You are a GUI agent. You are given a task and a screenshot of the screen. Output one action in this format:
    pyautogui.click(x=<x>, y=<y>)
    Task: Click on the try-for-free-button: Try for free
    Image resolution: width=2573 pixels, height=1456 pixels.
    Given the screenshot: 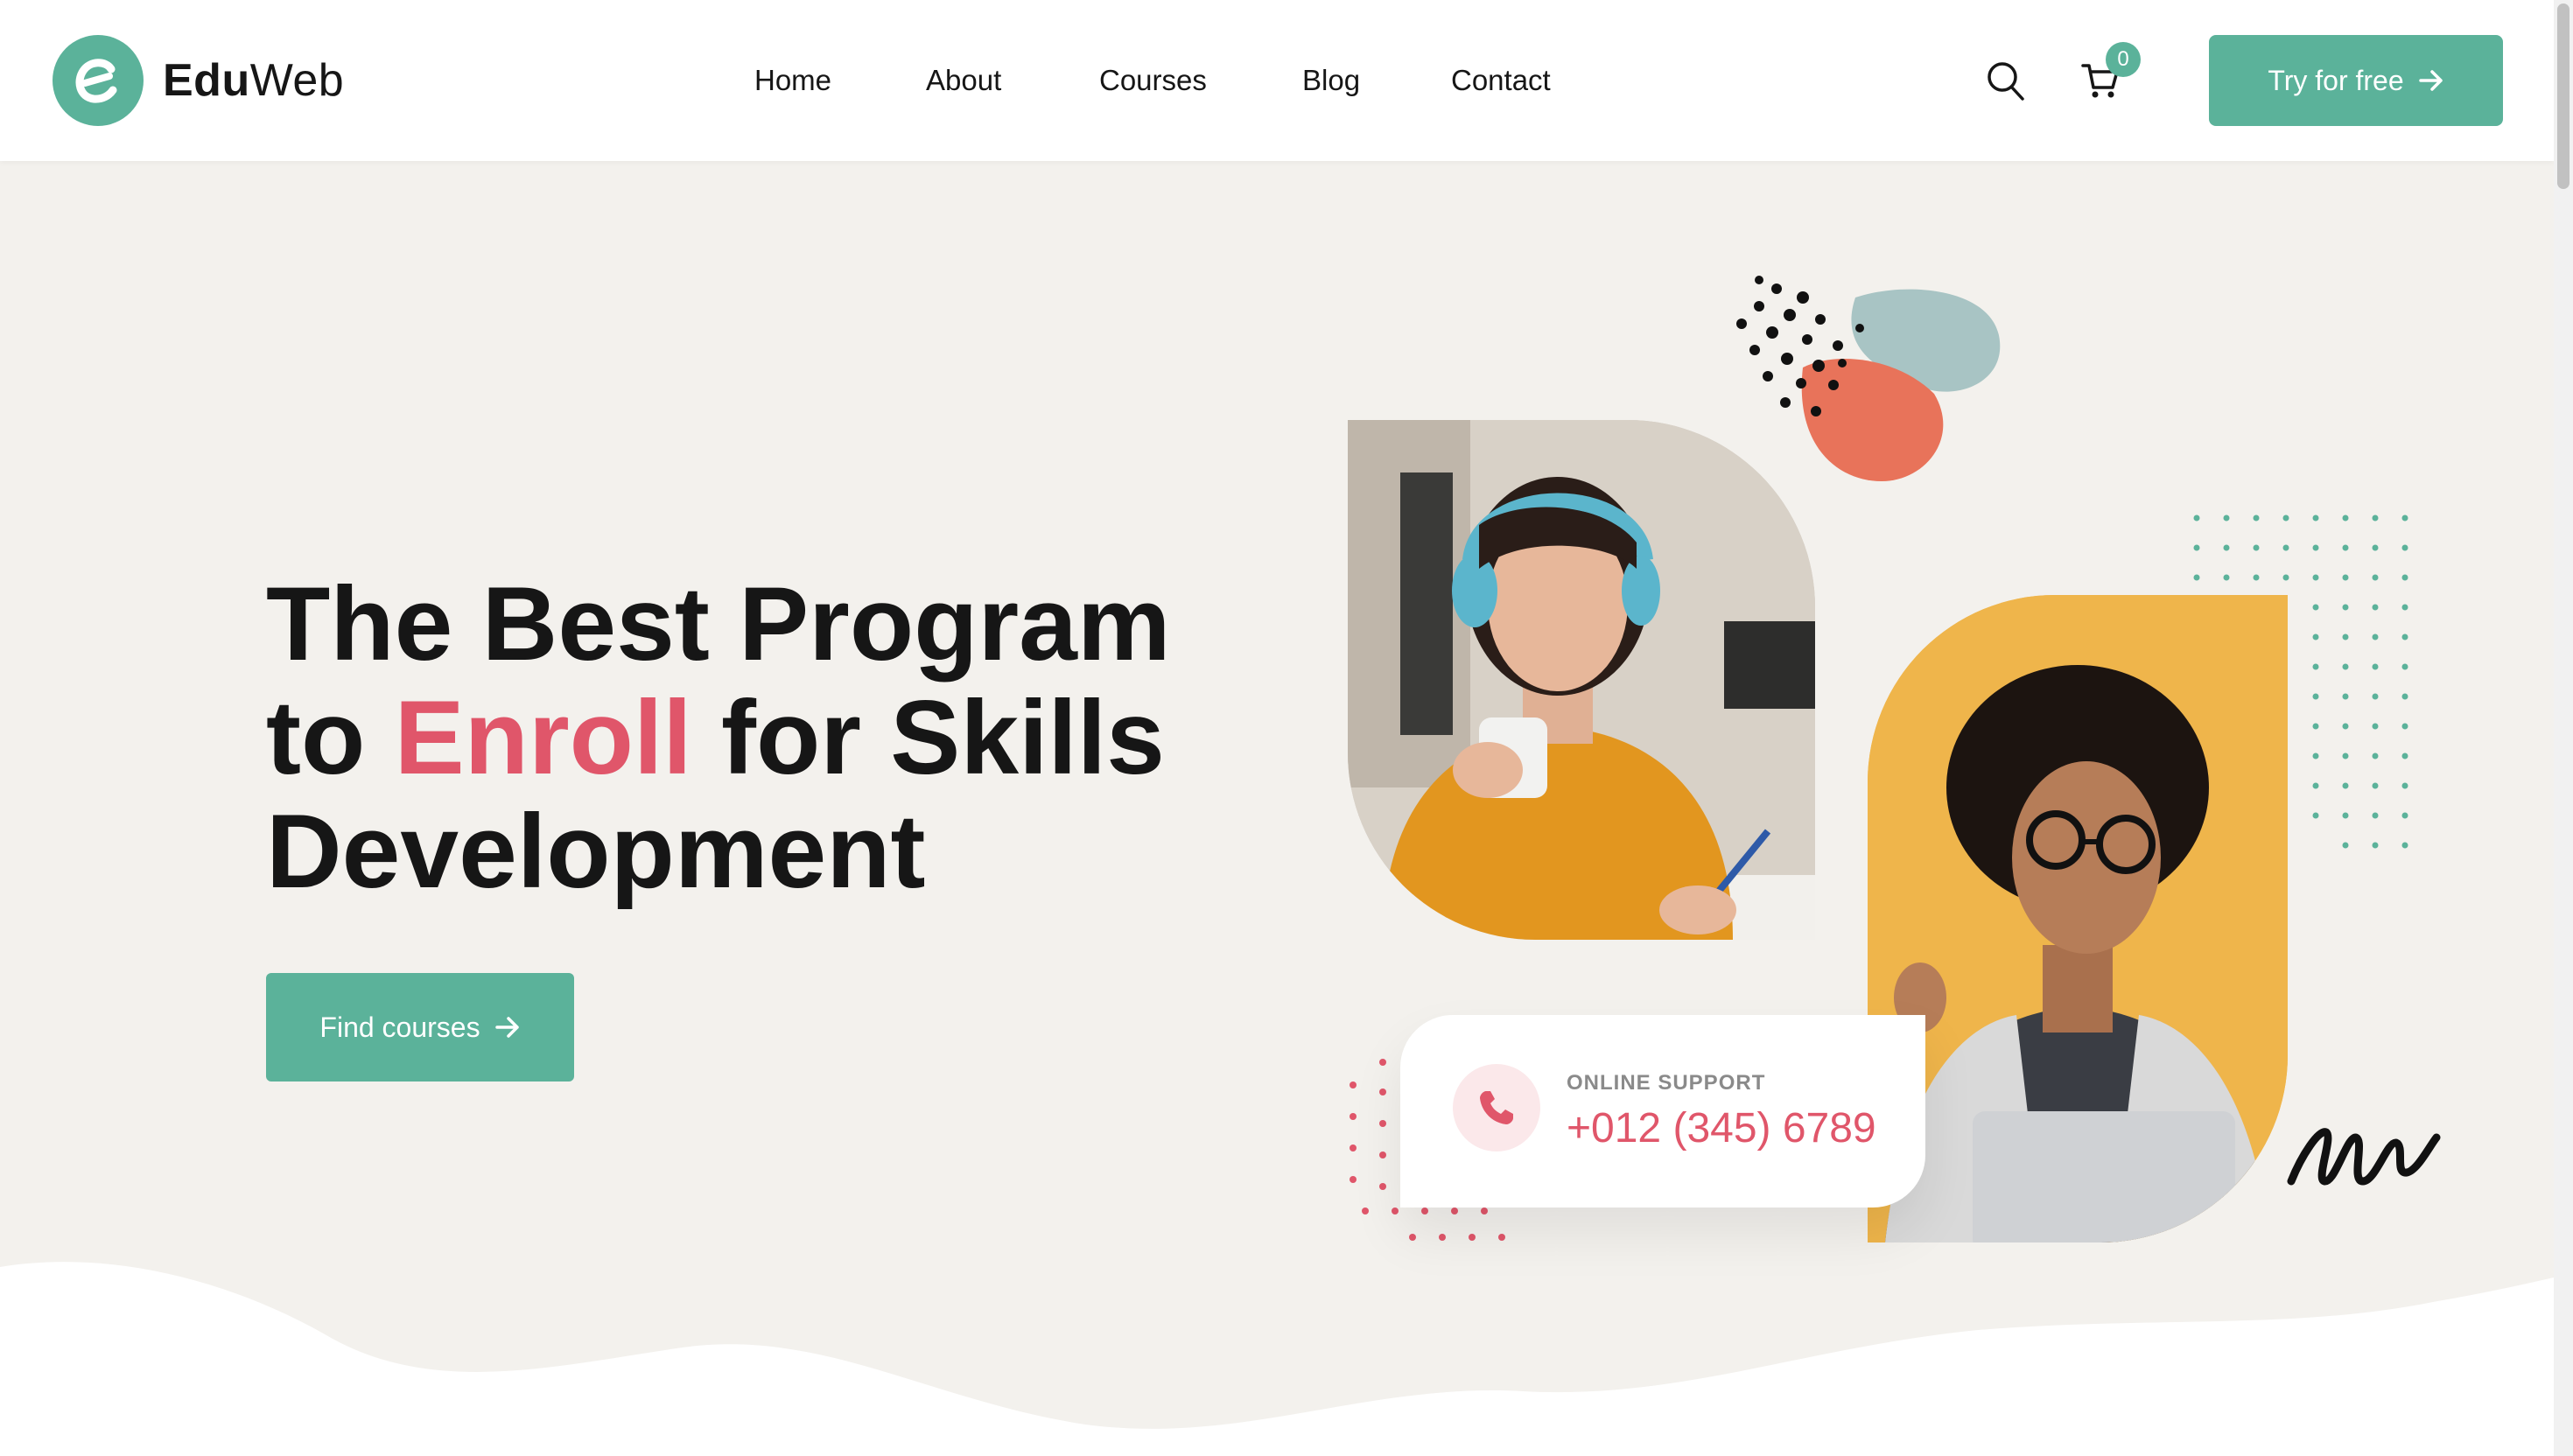 What is the action you would take?
    pyautogui.click(x=2356, y=80)
    